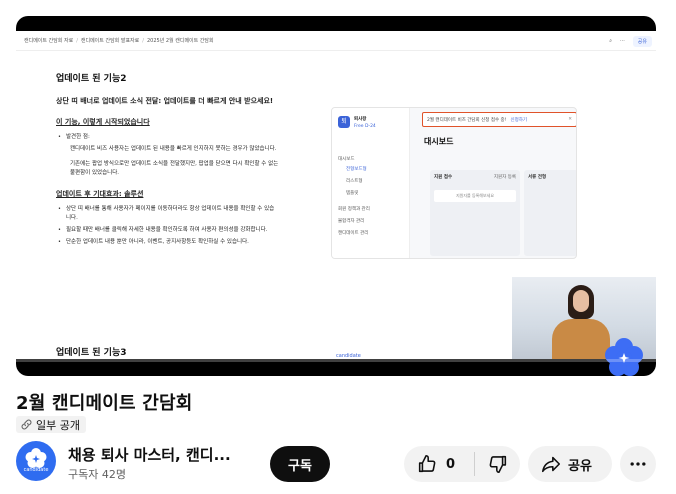  Describe the element at coordinates (354, 181) in the screenshot. I see `app-nav-item: 리스트형` at that location.